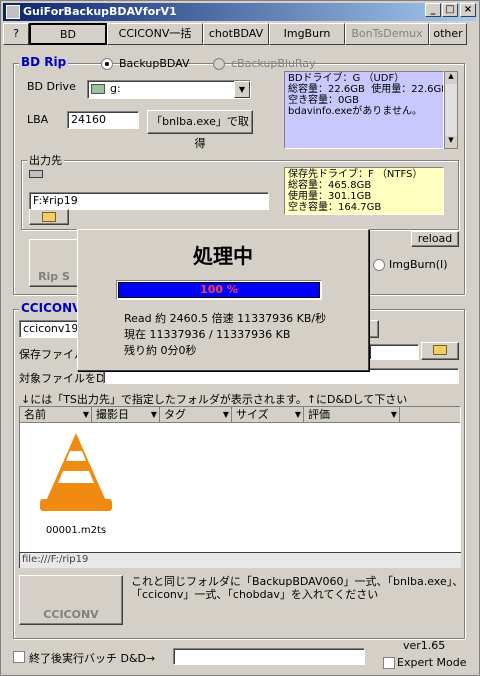 The height and width of the screenshot is (676, 480). What do you see at coordinates (155, 34) in the screenshot?
I see `tab-cciconv: CCICONV一括` at bounding box center [155, 34].